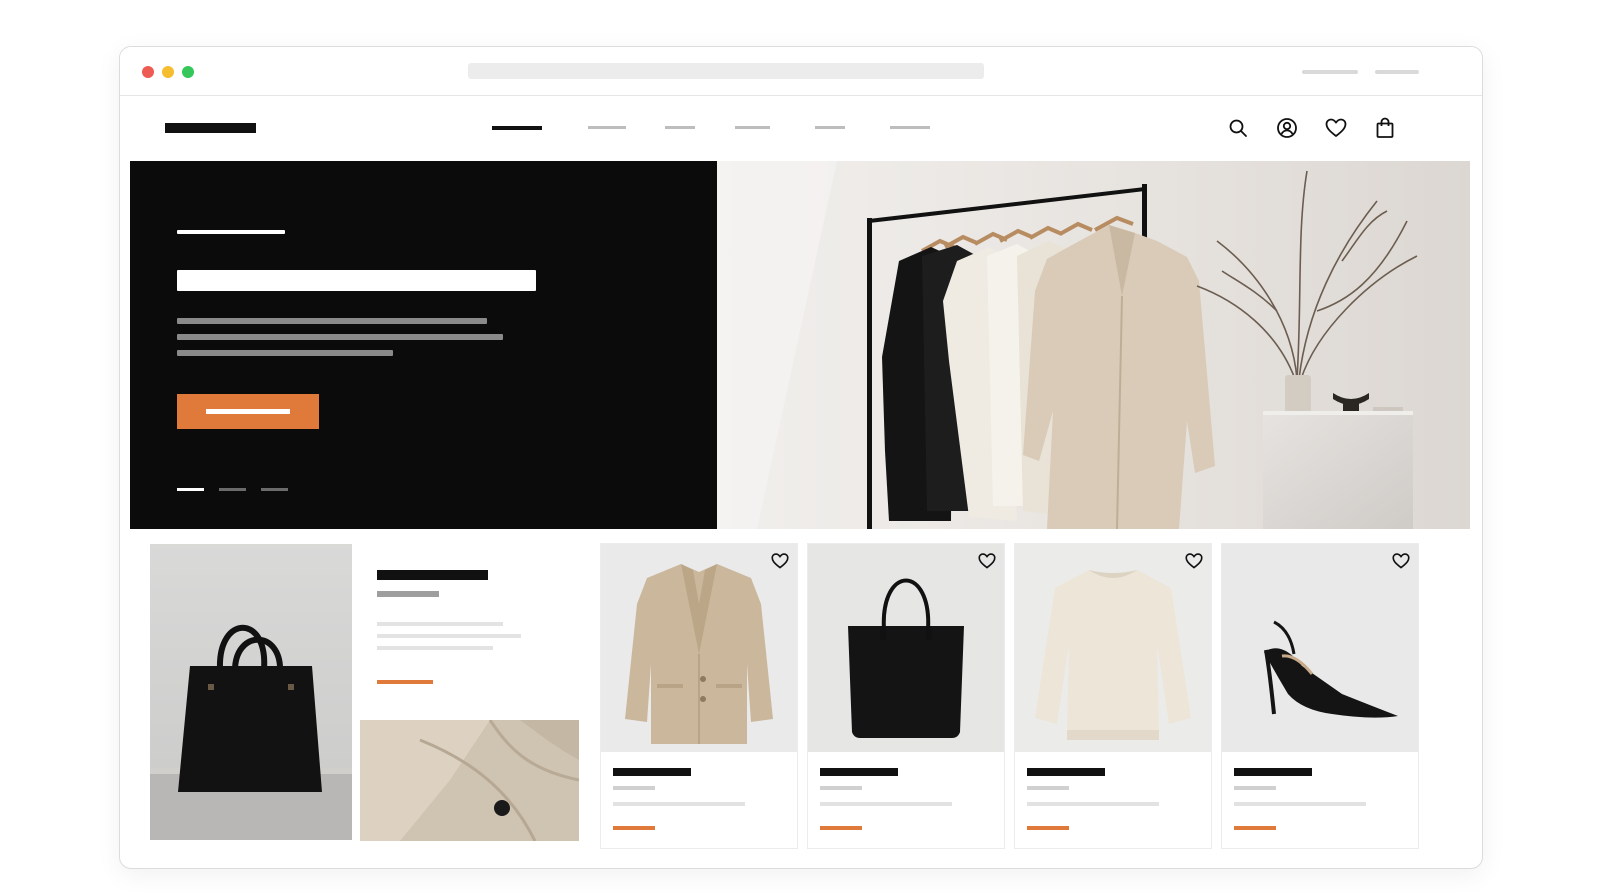  I want to click on feature-subtitle, so click(408, 594).